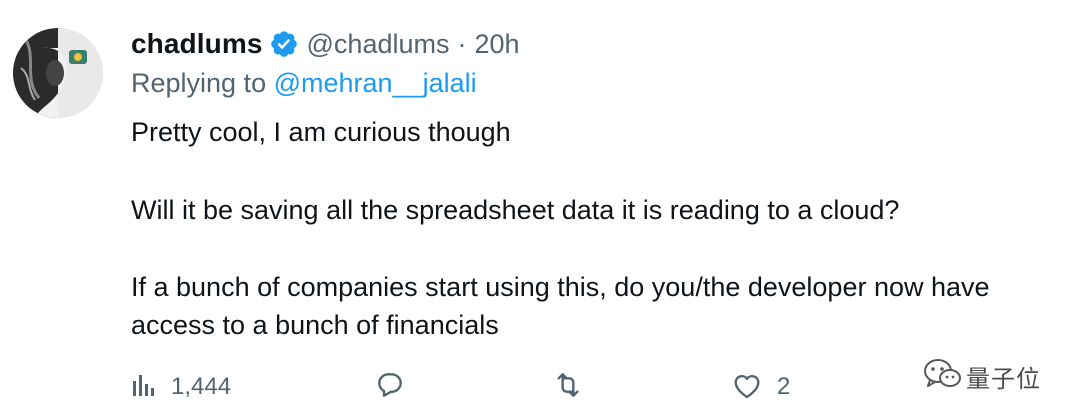 This screenshot has height=419, width=1080. I want to click on verified-badge-icon, so click(284, 44).